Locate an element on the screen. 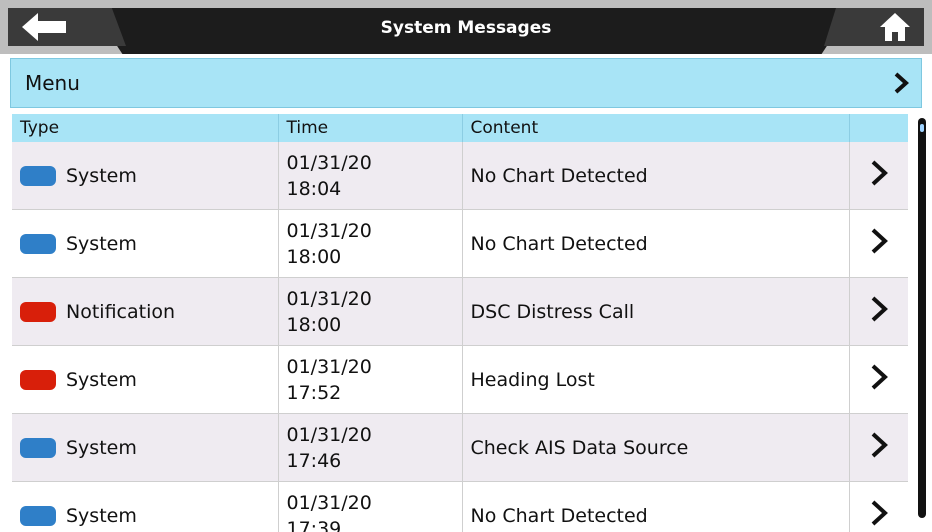 The height and width of the screenshot is (532, 932). title-bar: System Messages is located at coordinates (466, 27).